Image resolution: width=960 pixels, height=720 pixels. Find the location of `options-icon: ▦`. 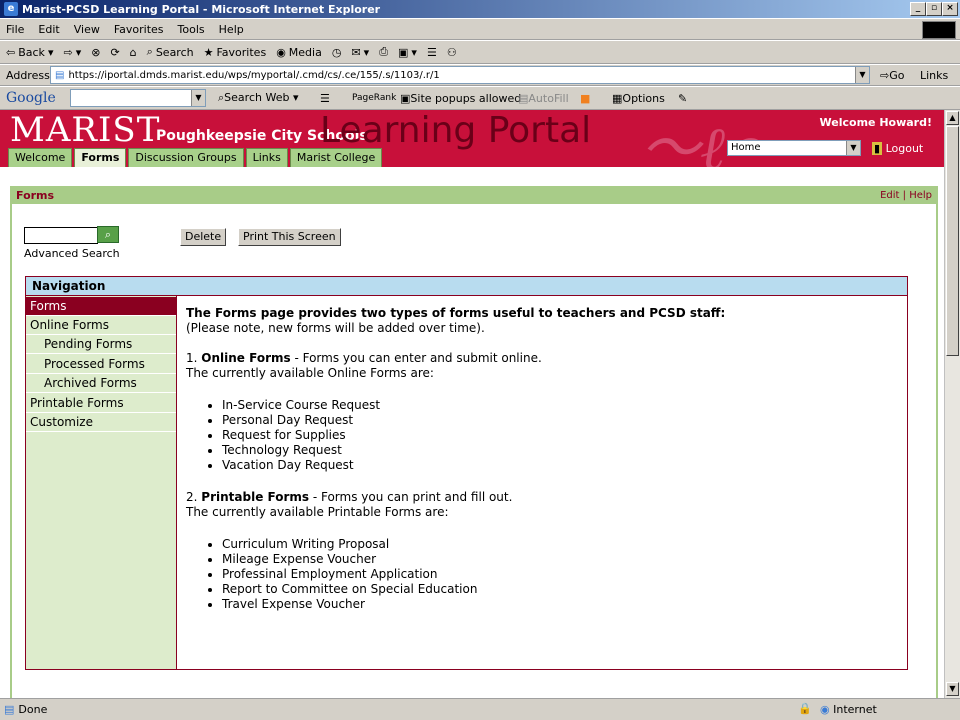

options-icon: ▦ is located at coordinates (617, 98).